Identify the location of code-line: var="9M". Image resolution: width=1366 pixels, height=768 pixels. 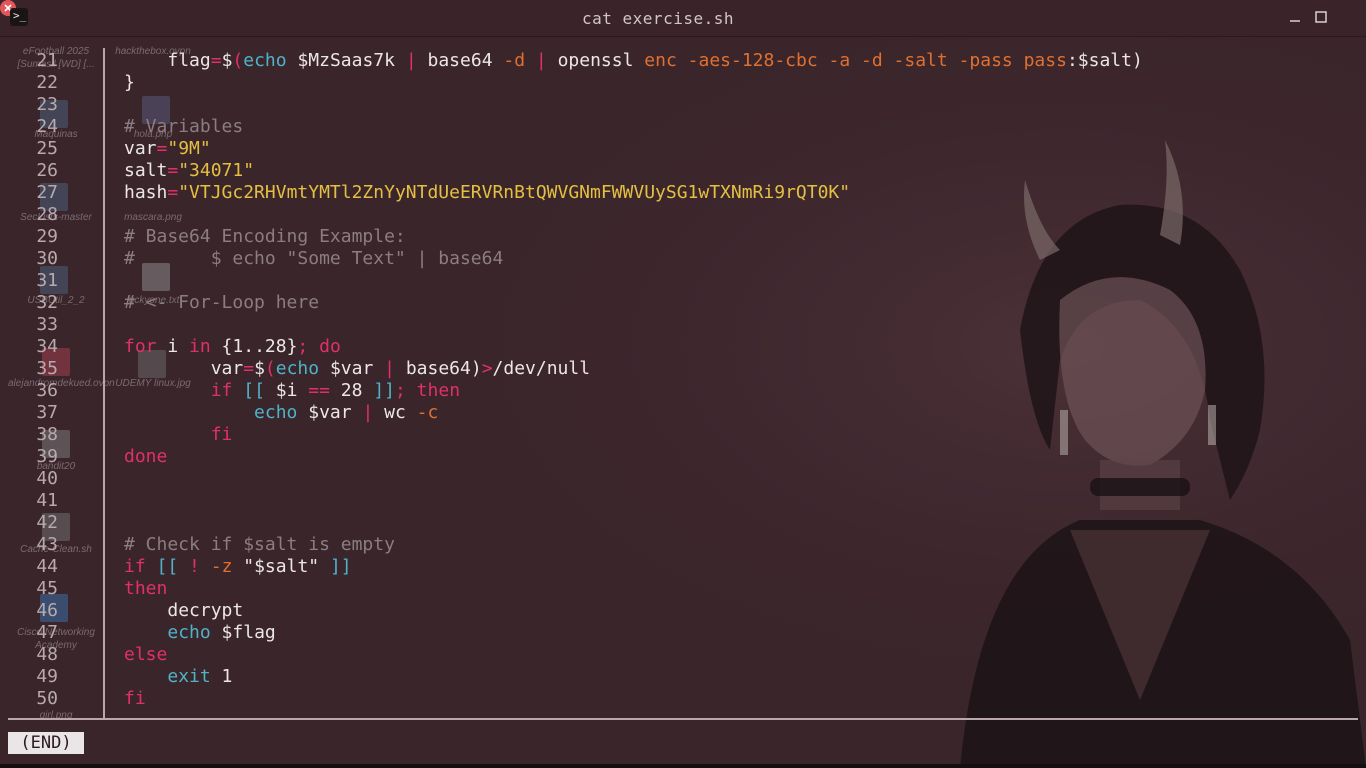
(167, 148).